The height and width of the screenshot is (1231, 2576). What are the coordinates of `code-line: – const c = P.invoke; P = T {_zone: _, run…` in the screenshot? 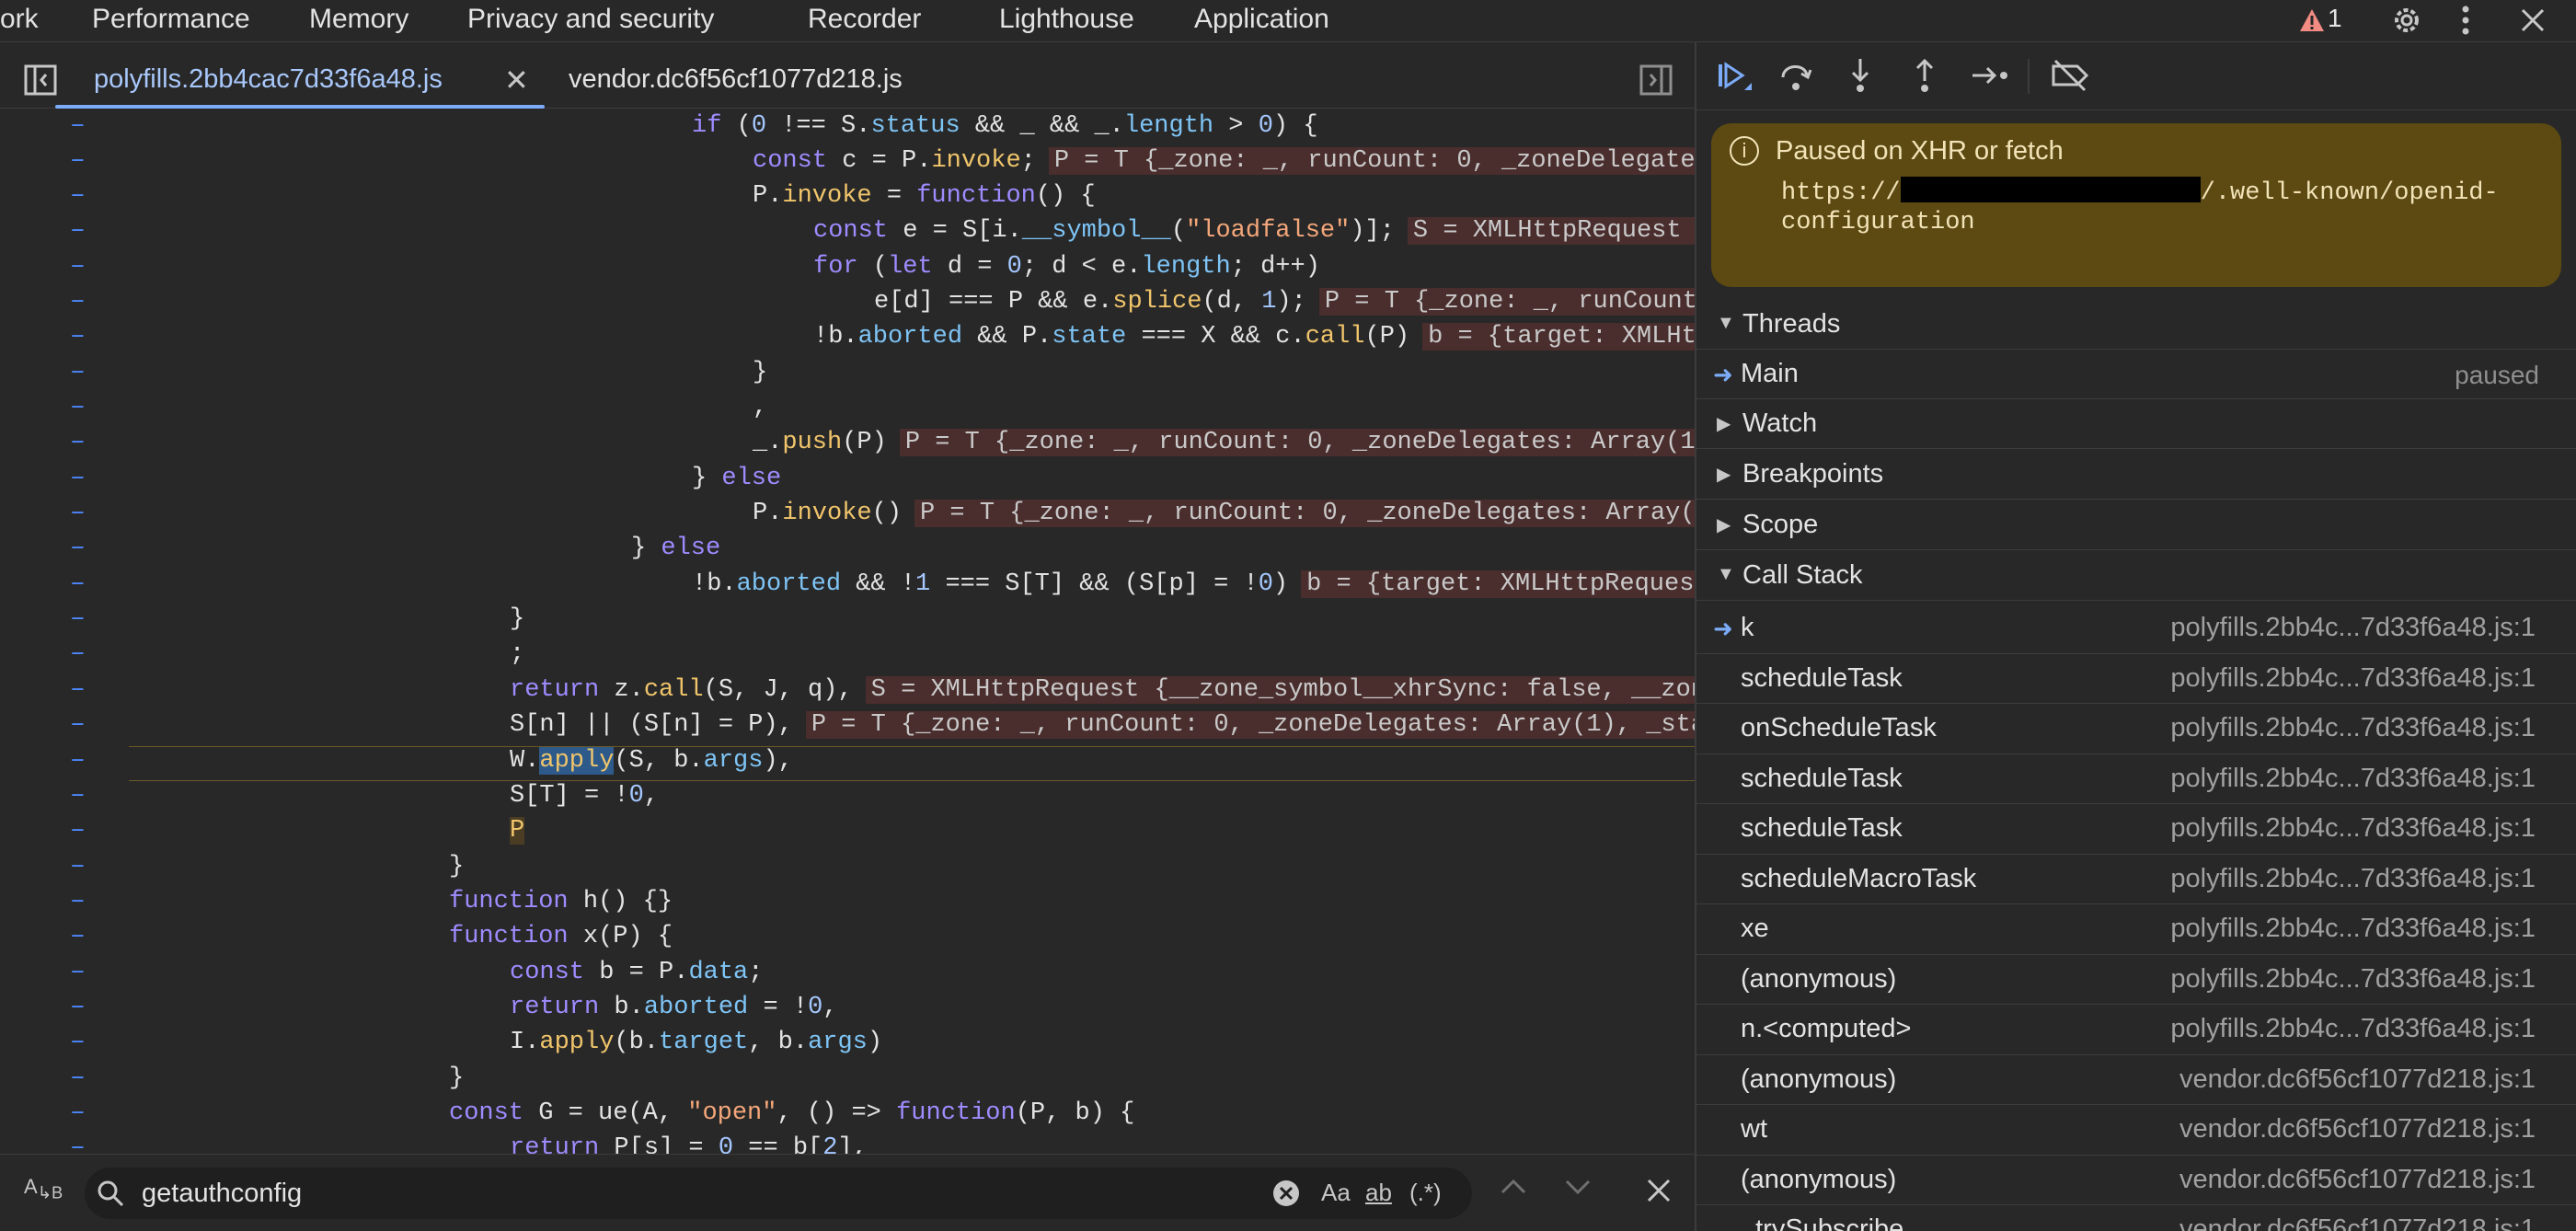 It's located at (847, 161).